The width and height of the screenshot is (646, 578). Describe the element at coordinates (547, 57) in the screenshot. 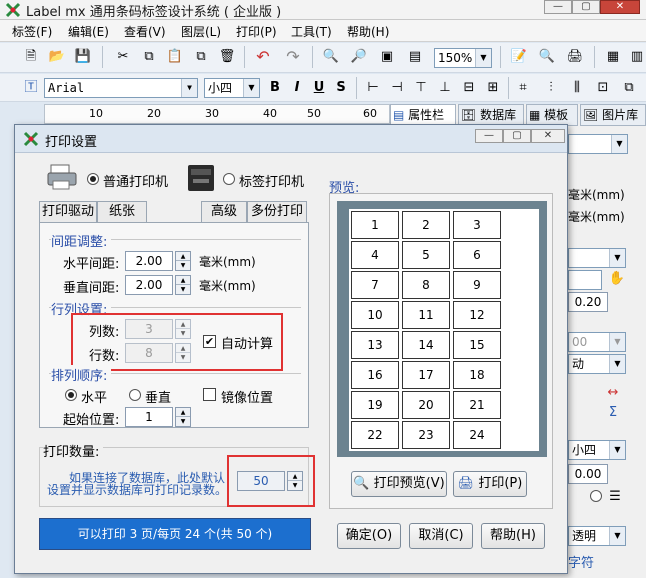

I see `preview-icon: 🔍` at that location.